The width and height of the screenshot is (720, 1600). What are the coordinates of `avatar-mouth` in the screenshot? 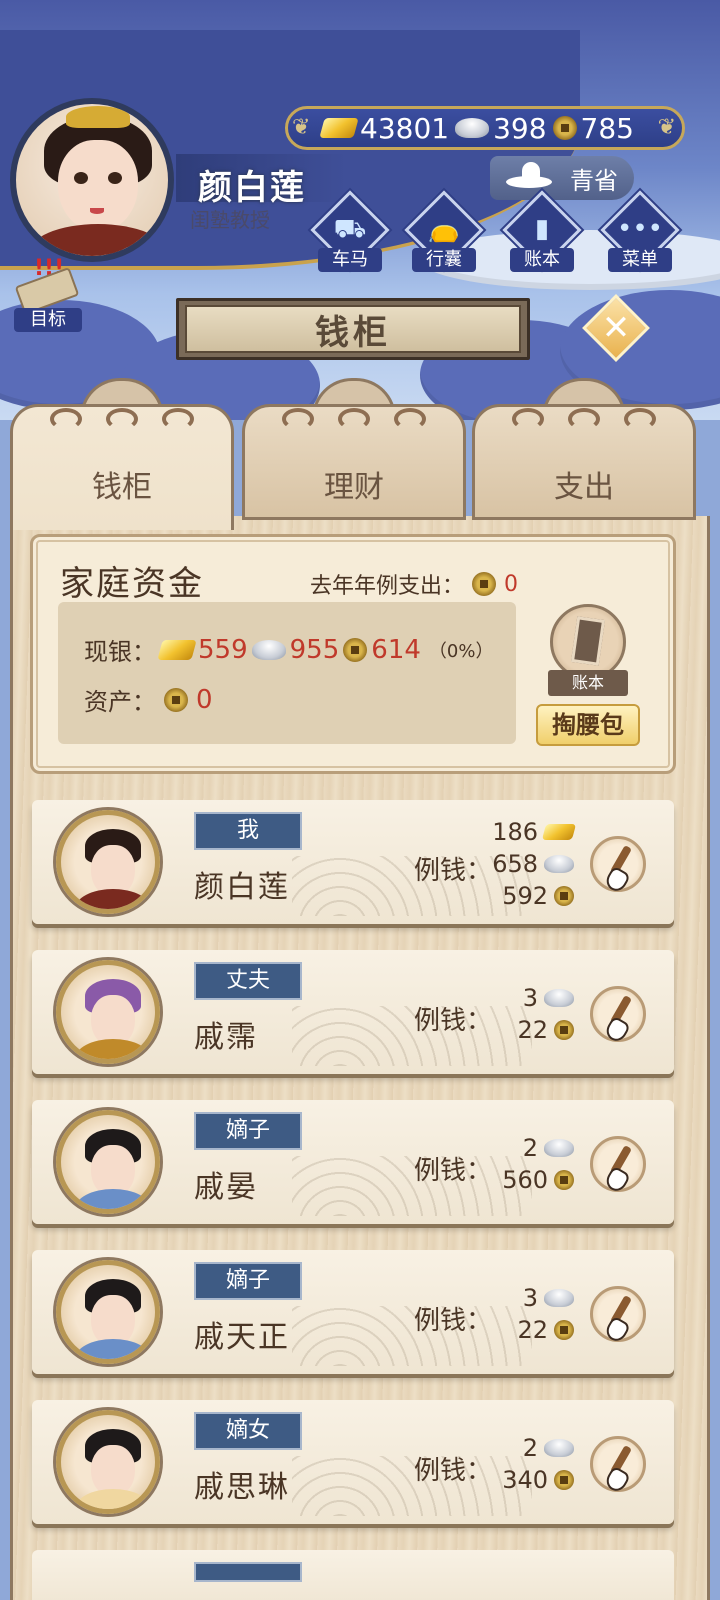 It's located at (97, 211).